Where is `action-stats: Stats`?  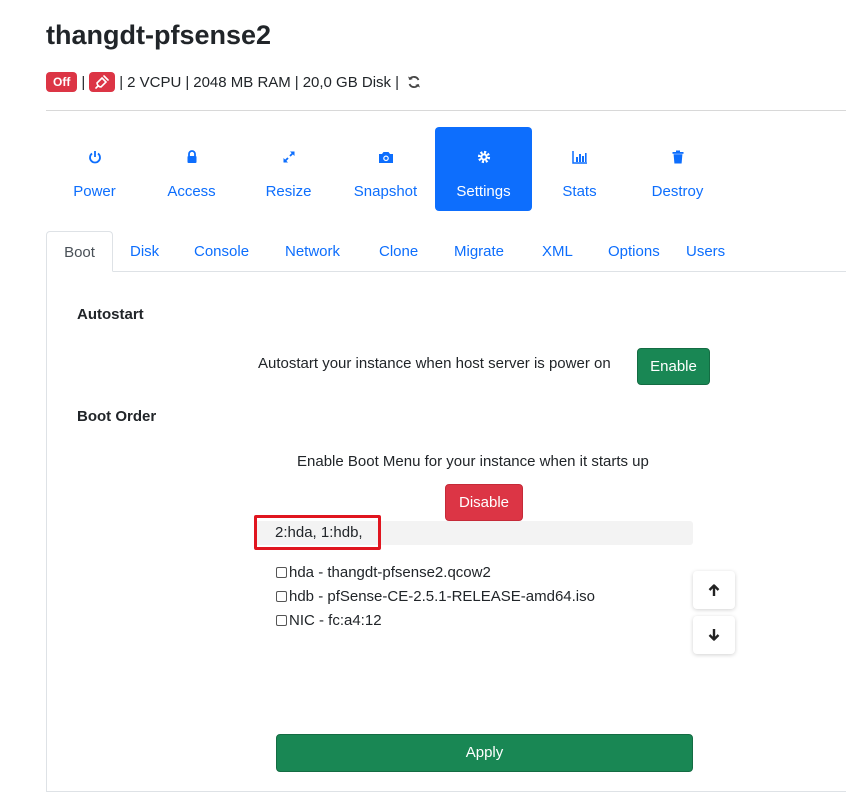
action-stats: Stats is located at coordinates (579, 169).